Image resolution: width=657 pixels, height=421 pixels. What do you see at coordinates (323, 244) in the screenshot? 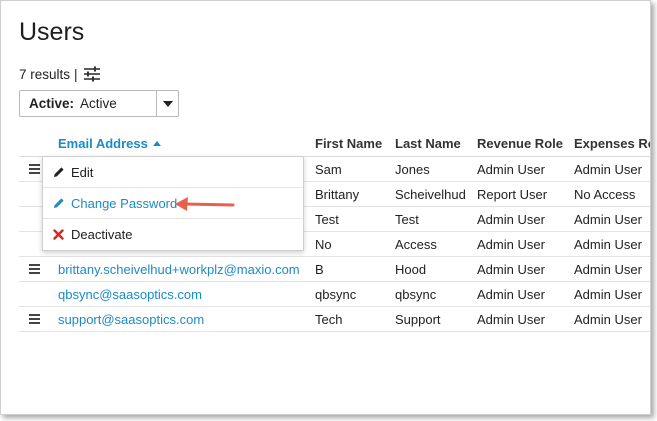
I see `first-name-cell: No` at bounding box center [323, 244].